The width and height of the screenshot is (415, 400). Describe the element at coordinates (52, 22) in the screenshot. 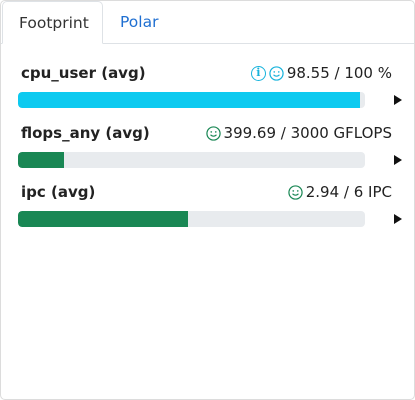

I see `tab-footprint: Footprint` at that location.